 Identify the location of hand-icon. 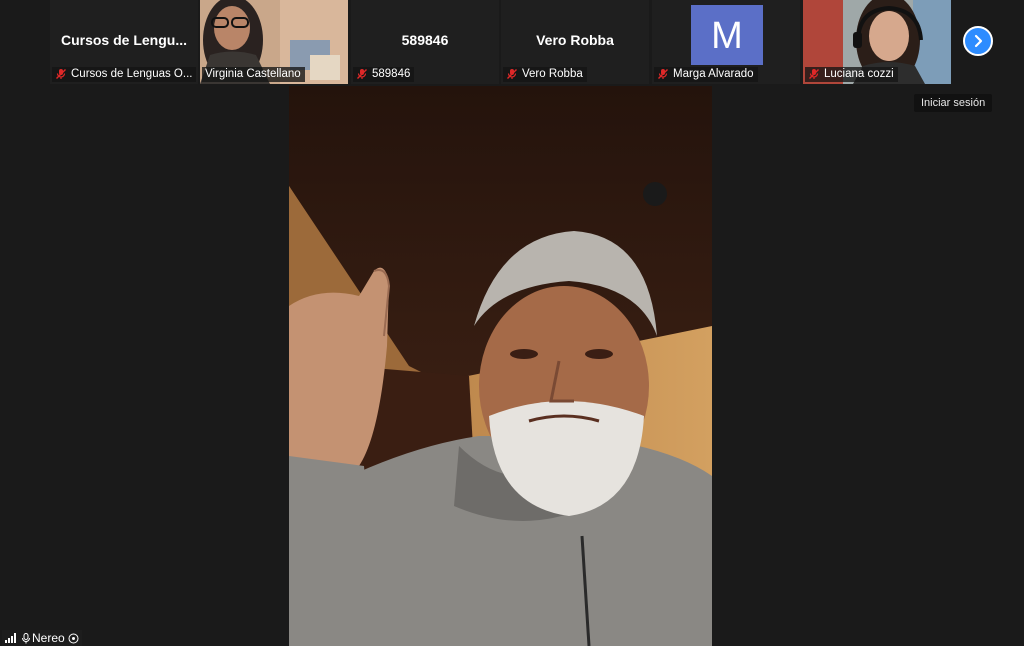
(73, 638).